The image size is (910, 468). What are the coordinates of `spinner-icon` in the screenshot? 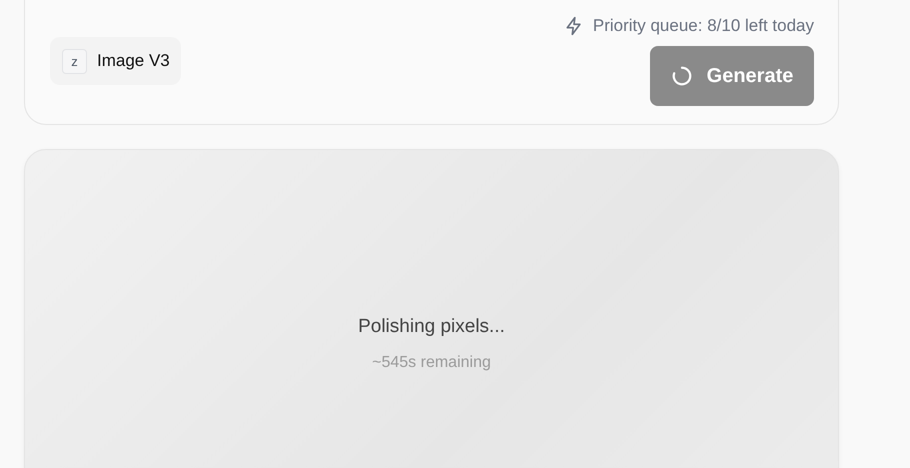 It's located at (681, 76).